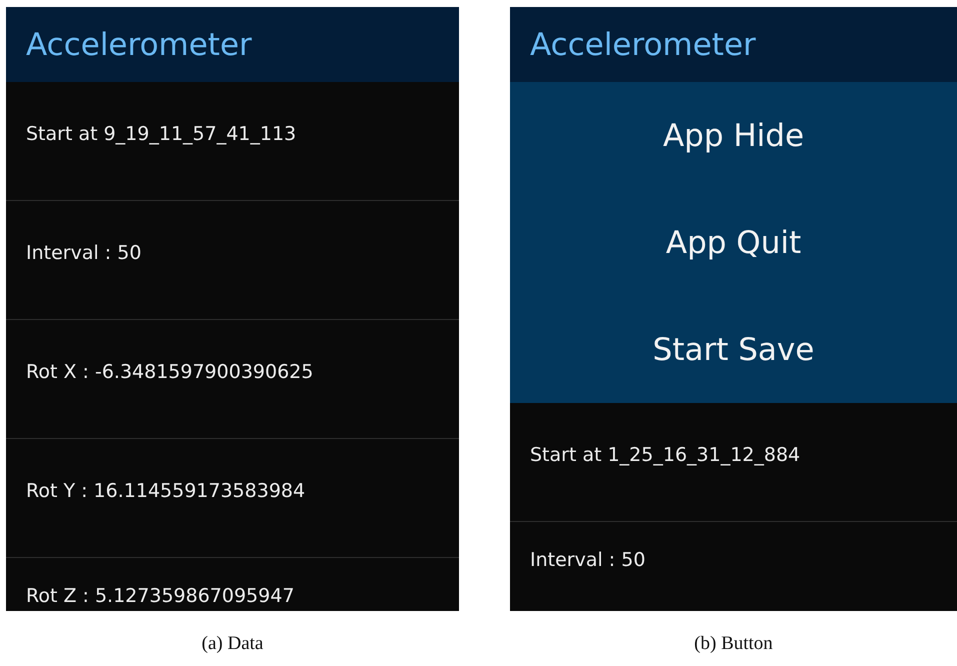 The width and height of the screenshot is (957, 666). I want to click on data-text: Start at 1_25_16_31_12_884, so click(665, 455).